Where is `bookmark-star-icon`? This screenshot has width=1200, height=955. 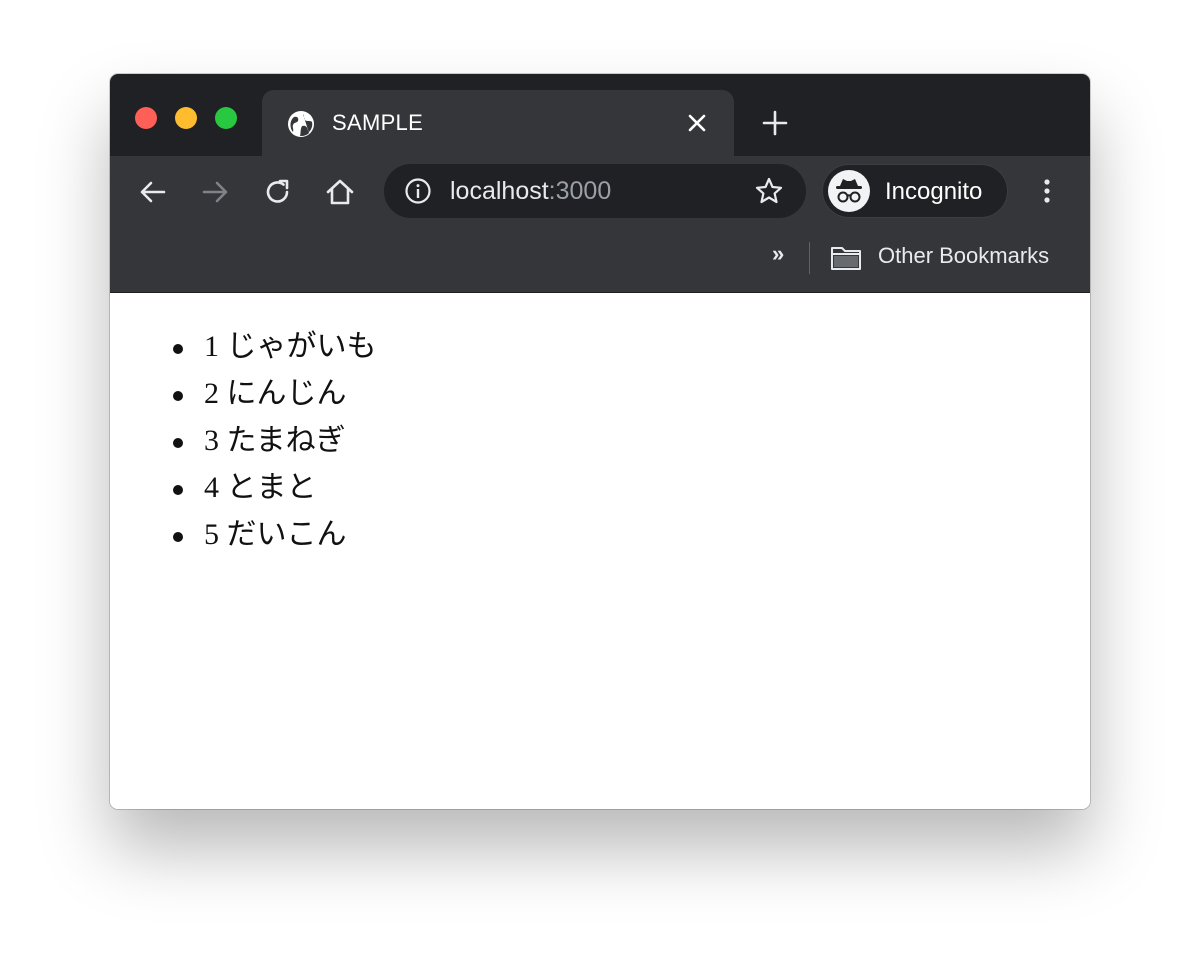
bookmark-star-icon is located at coordinates (769, 191).